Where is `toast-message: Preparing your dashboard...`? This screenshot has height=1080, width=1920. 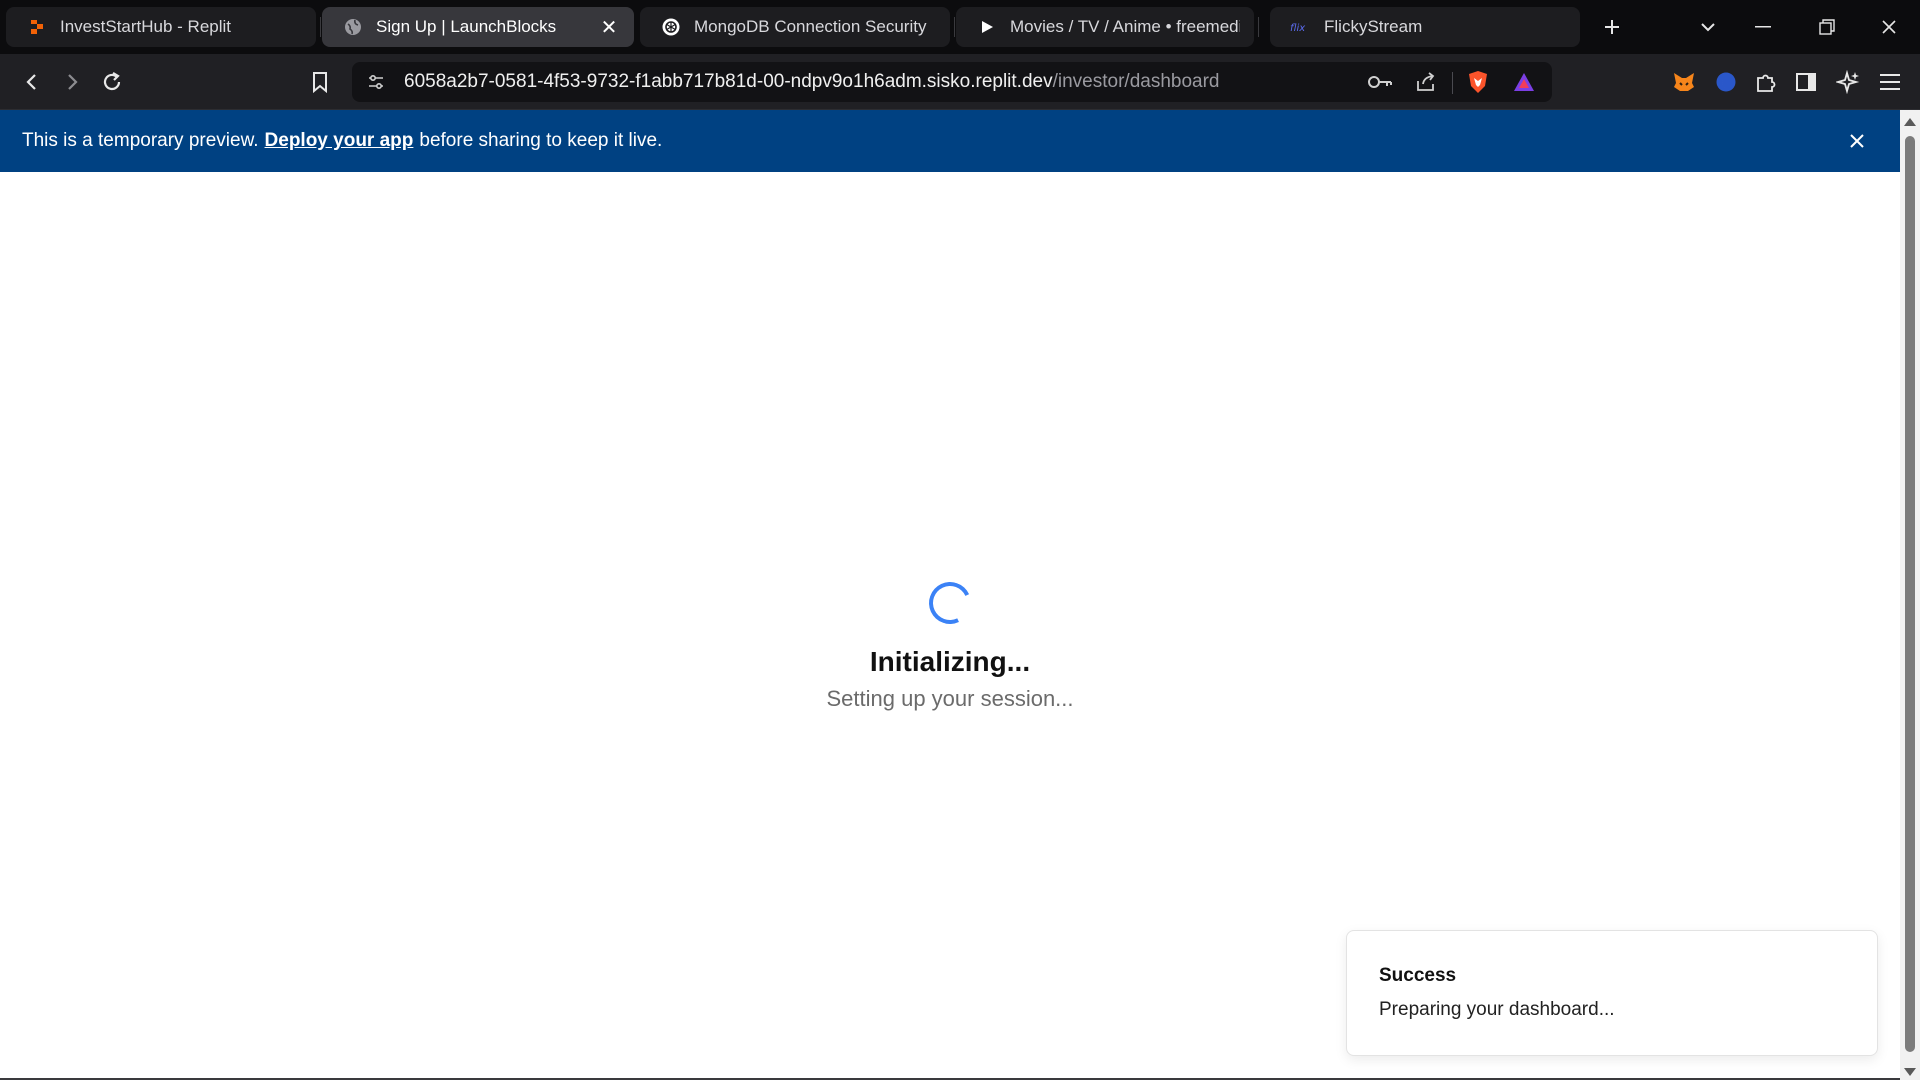
toast-message: Preparing your dashboard... is located at coordinates (1497, 1009).